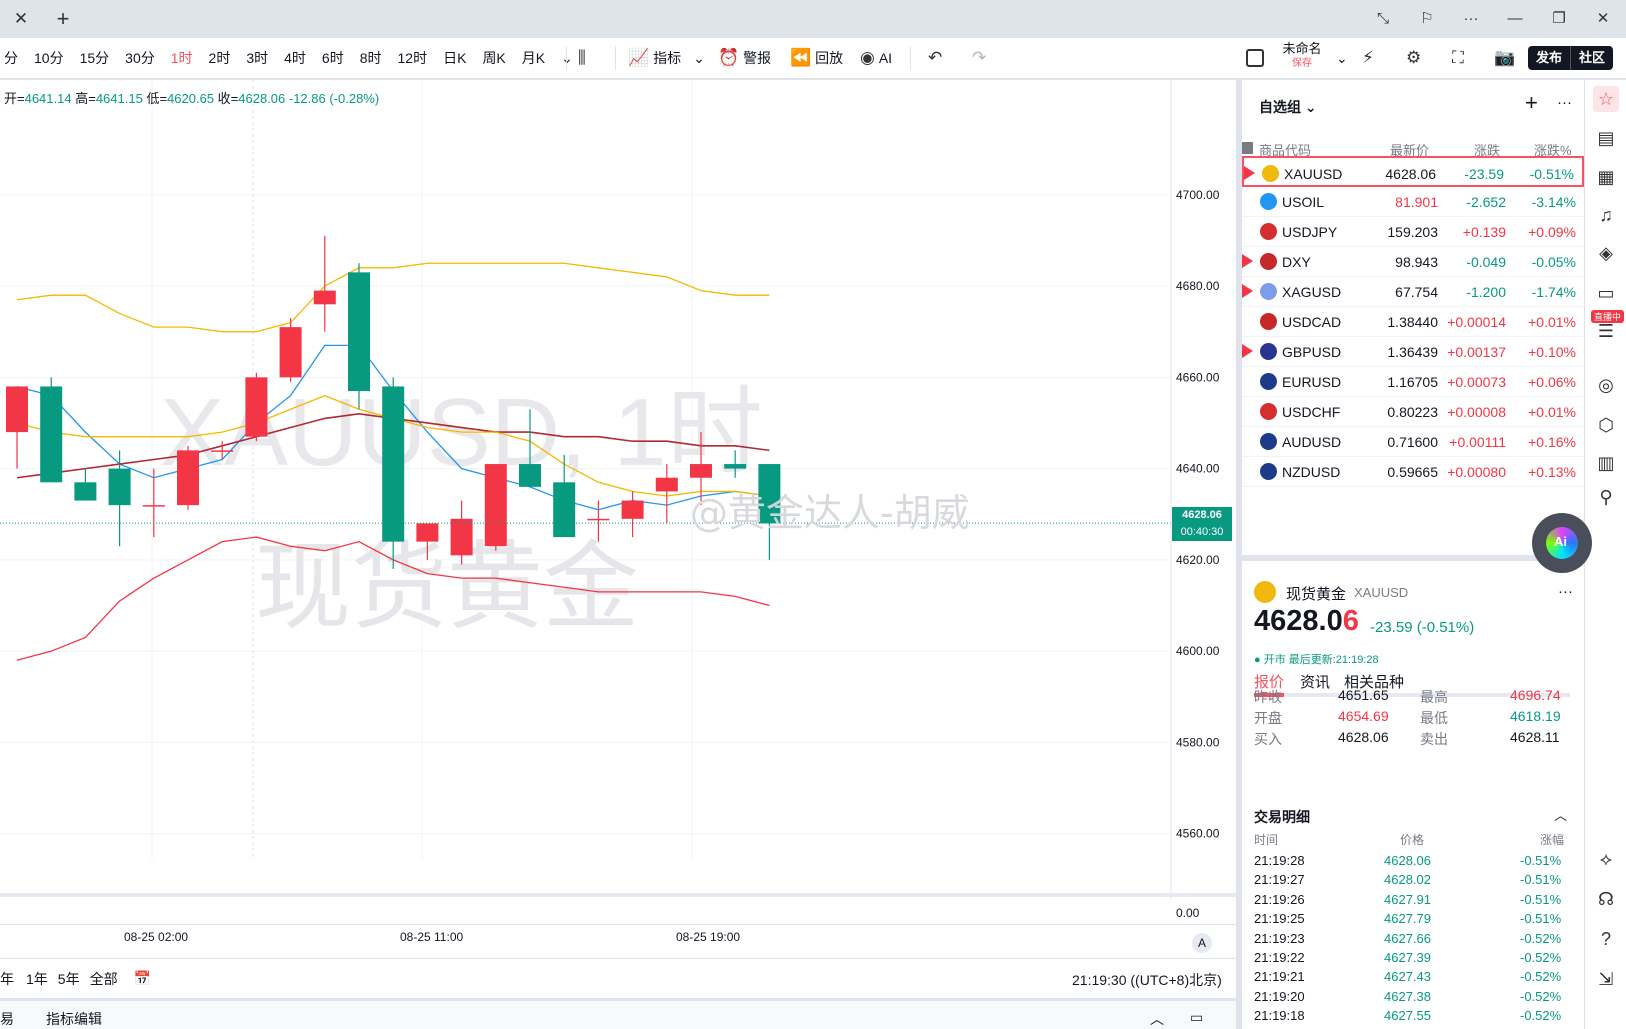  Describe the element at coordinates (1413, 351) in the screenshot. I see `watchlist-row: GBPUSD 1.36439 +0.00137 +0.10%` at that location.